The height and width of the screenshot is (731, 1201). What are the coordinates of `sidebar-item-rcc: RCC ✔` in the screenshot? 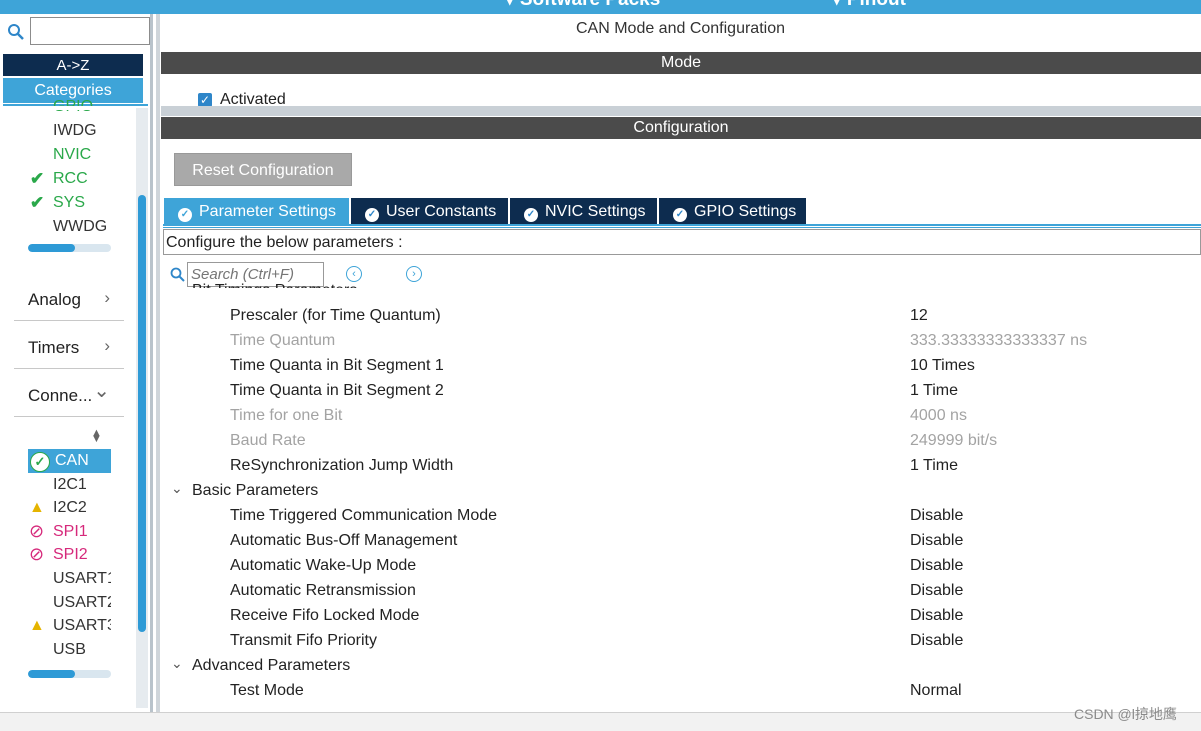 It's located at (59, 179).